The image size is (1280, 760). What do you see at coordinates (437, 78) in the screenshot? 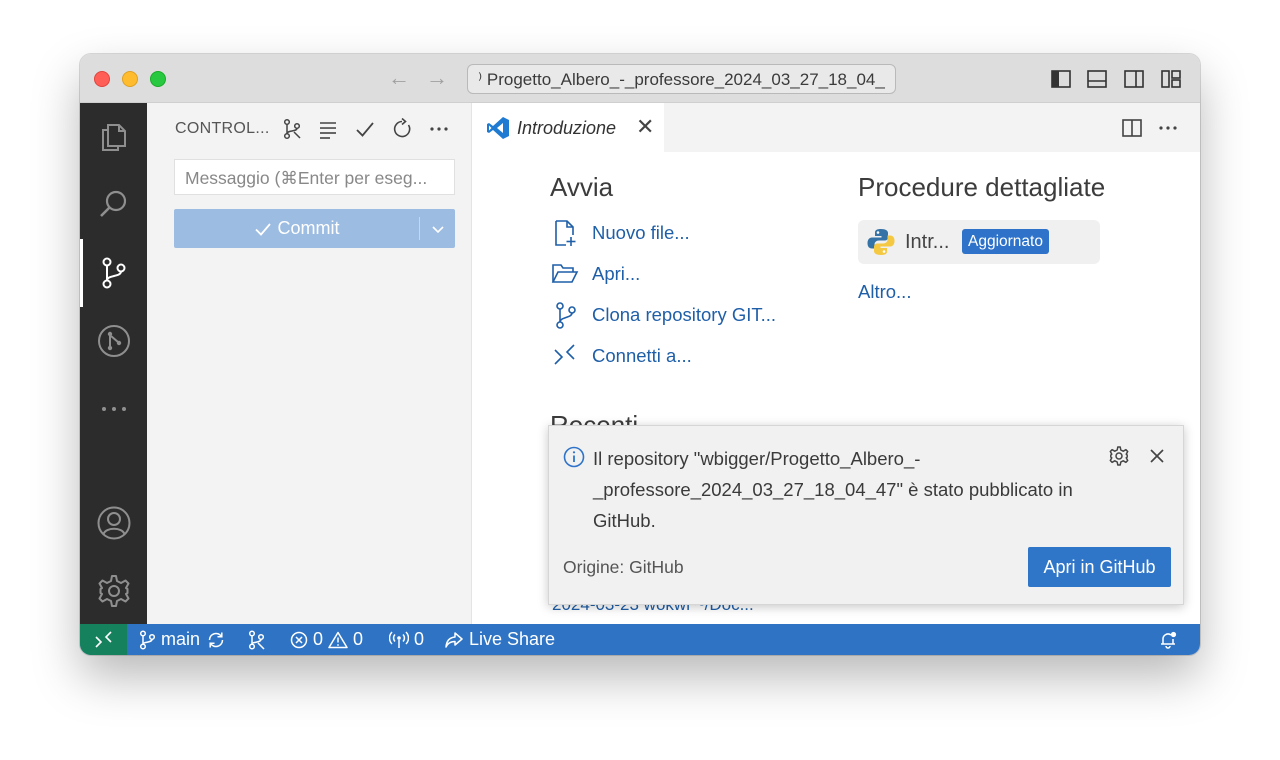
I see `go-forward-arrow-icon: →` at bounding box center [437, 78].